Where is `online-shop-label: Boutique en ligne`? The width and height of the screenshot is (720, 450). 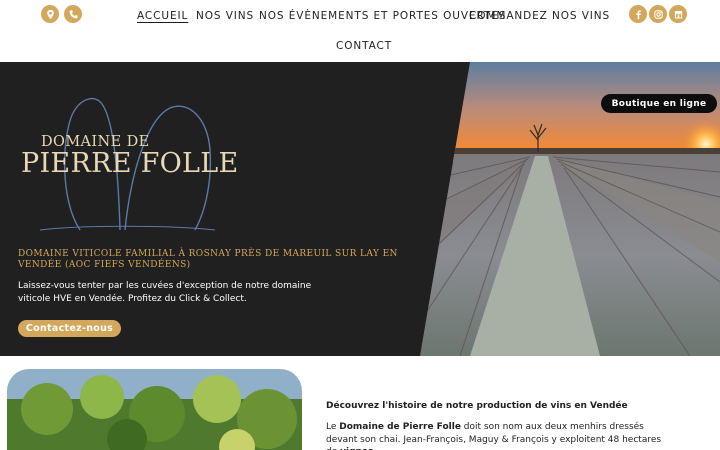
online-shop-label: Boutique en ligne is located at coordinates (659, 103).